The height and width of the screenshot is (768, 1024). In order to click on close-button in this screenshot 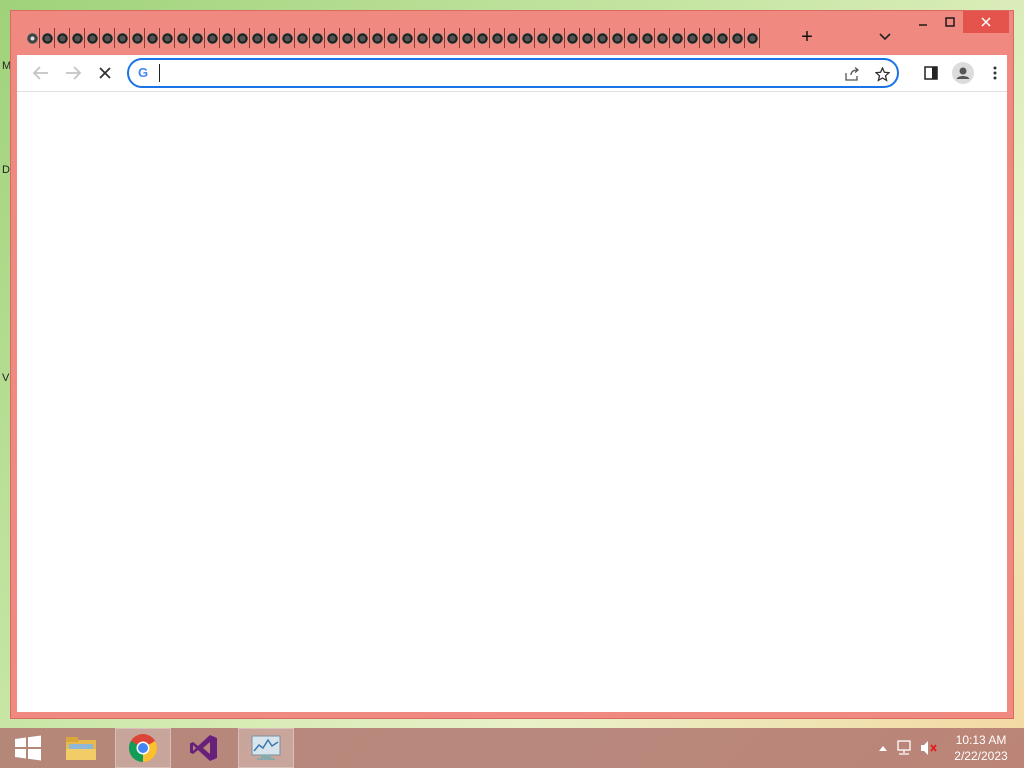, I will do `click(986, 22)`.